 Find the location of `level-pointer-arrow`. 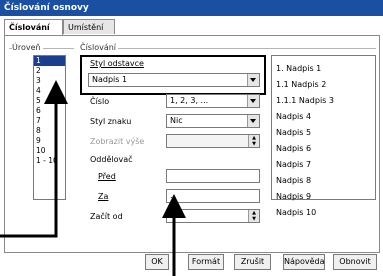

level-pointer-arrow is located at coordinates (34, 159).